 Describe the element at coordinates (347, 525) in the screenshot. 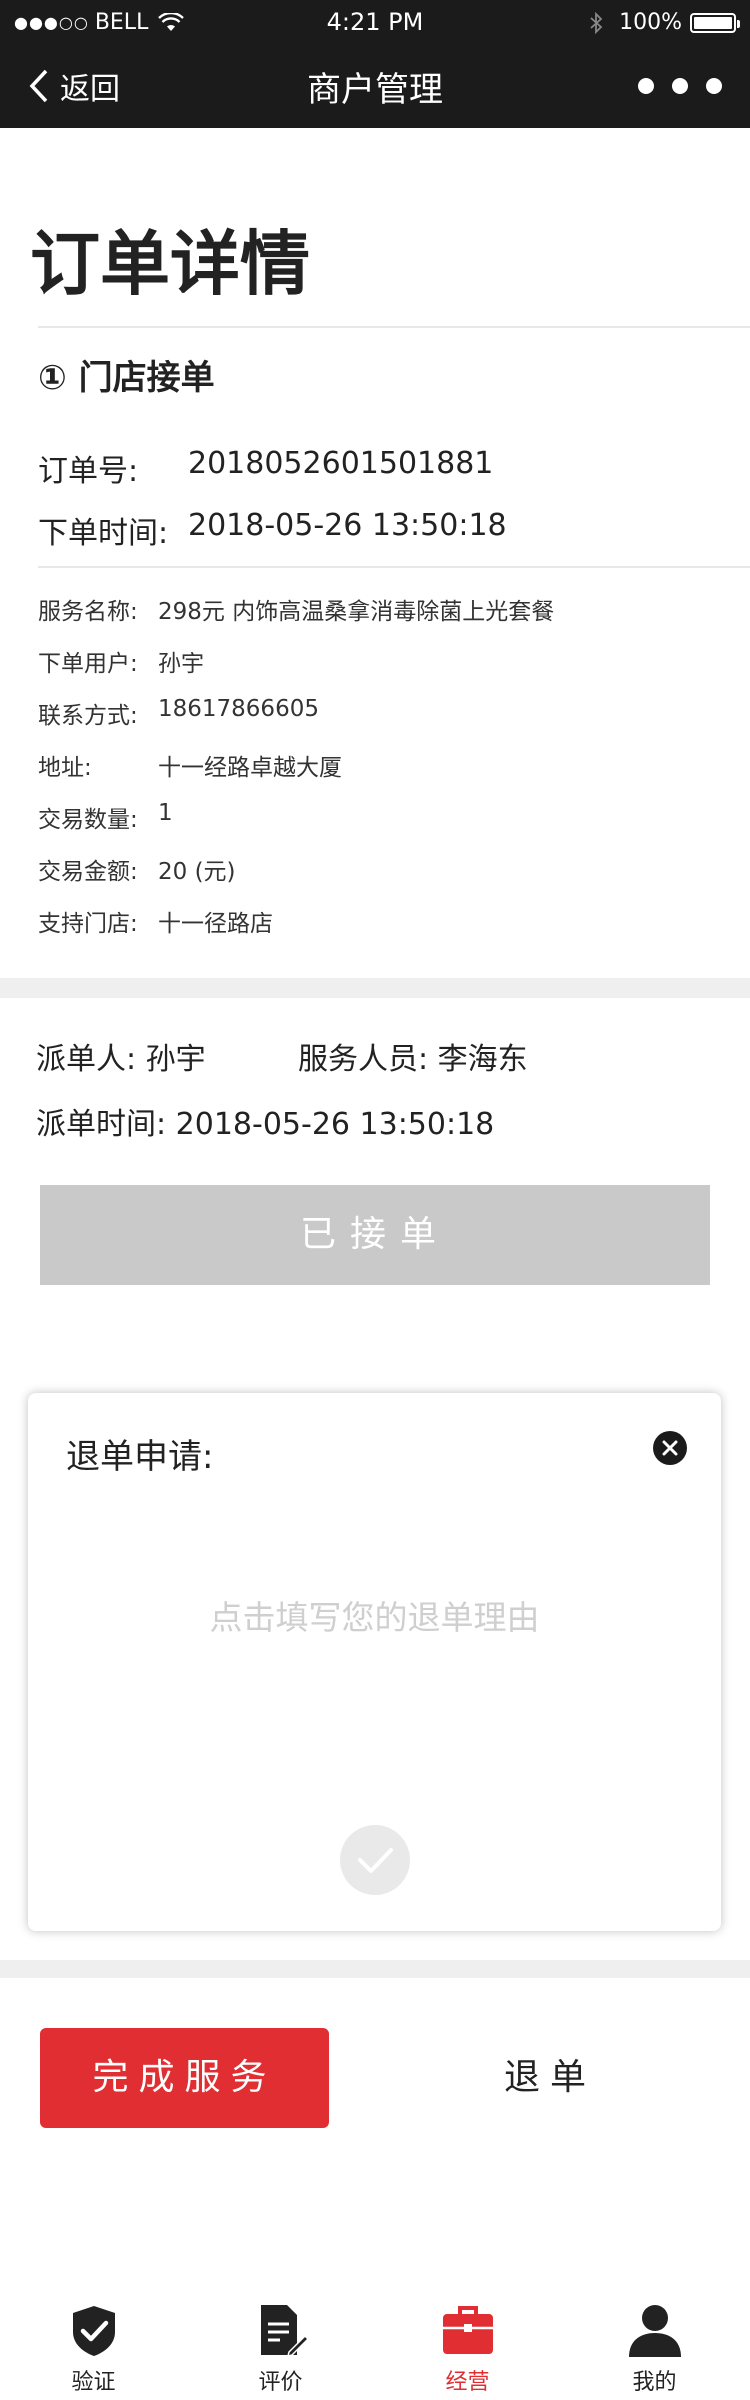

I see `order-time-value: 2018-05-26 13:50:18` at that location.